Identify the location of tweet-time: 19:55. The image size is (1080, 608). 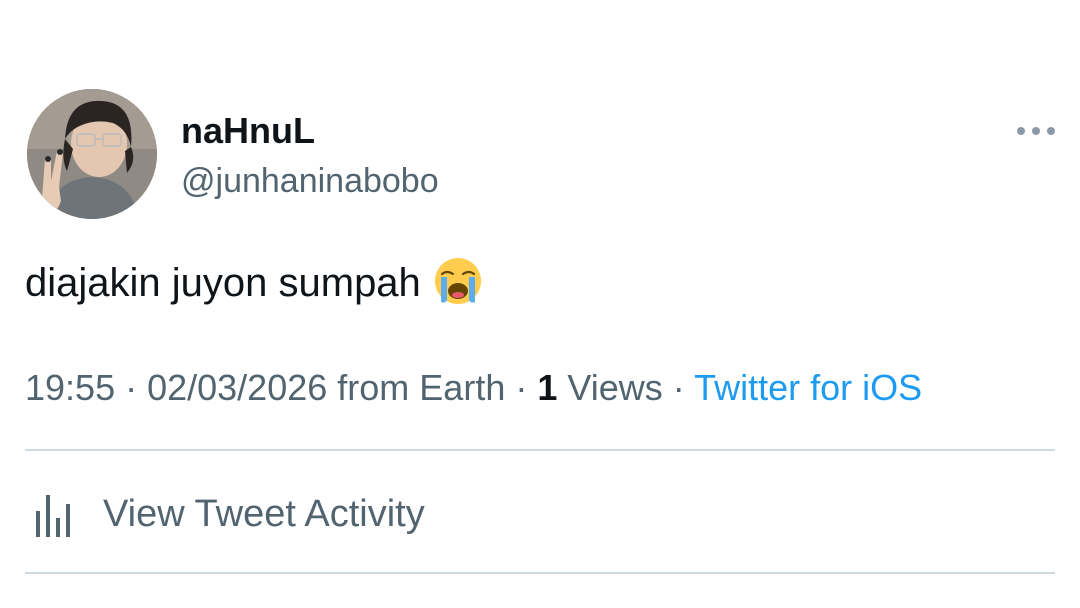
(70, 387).